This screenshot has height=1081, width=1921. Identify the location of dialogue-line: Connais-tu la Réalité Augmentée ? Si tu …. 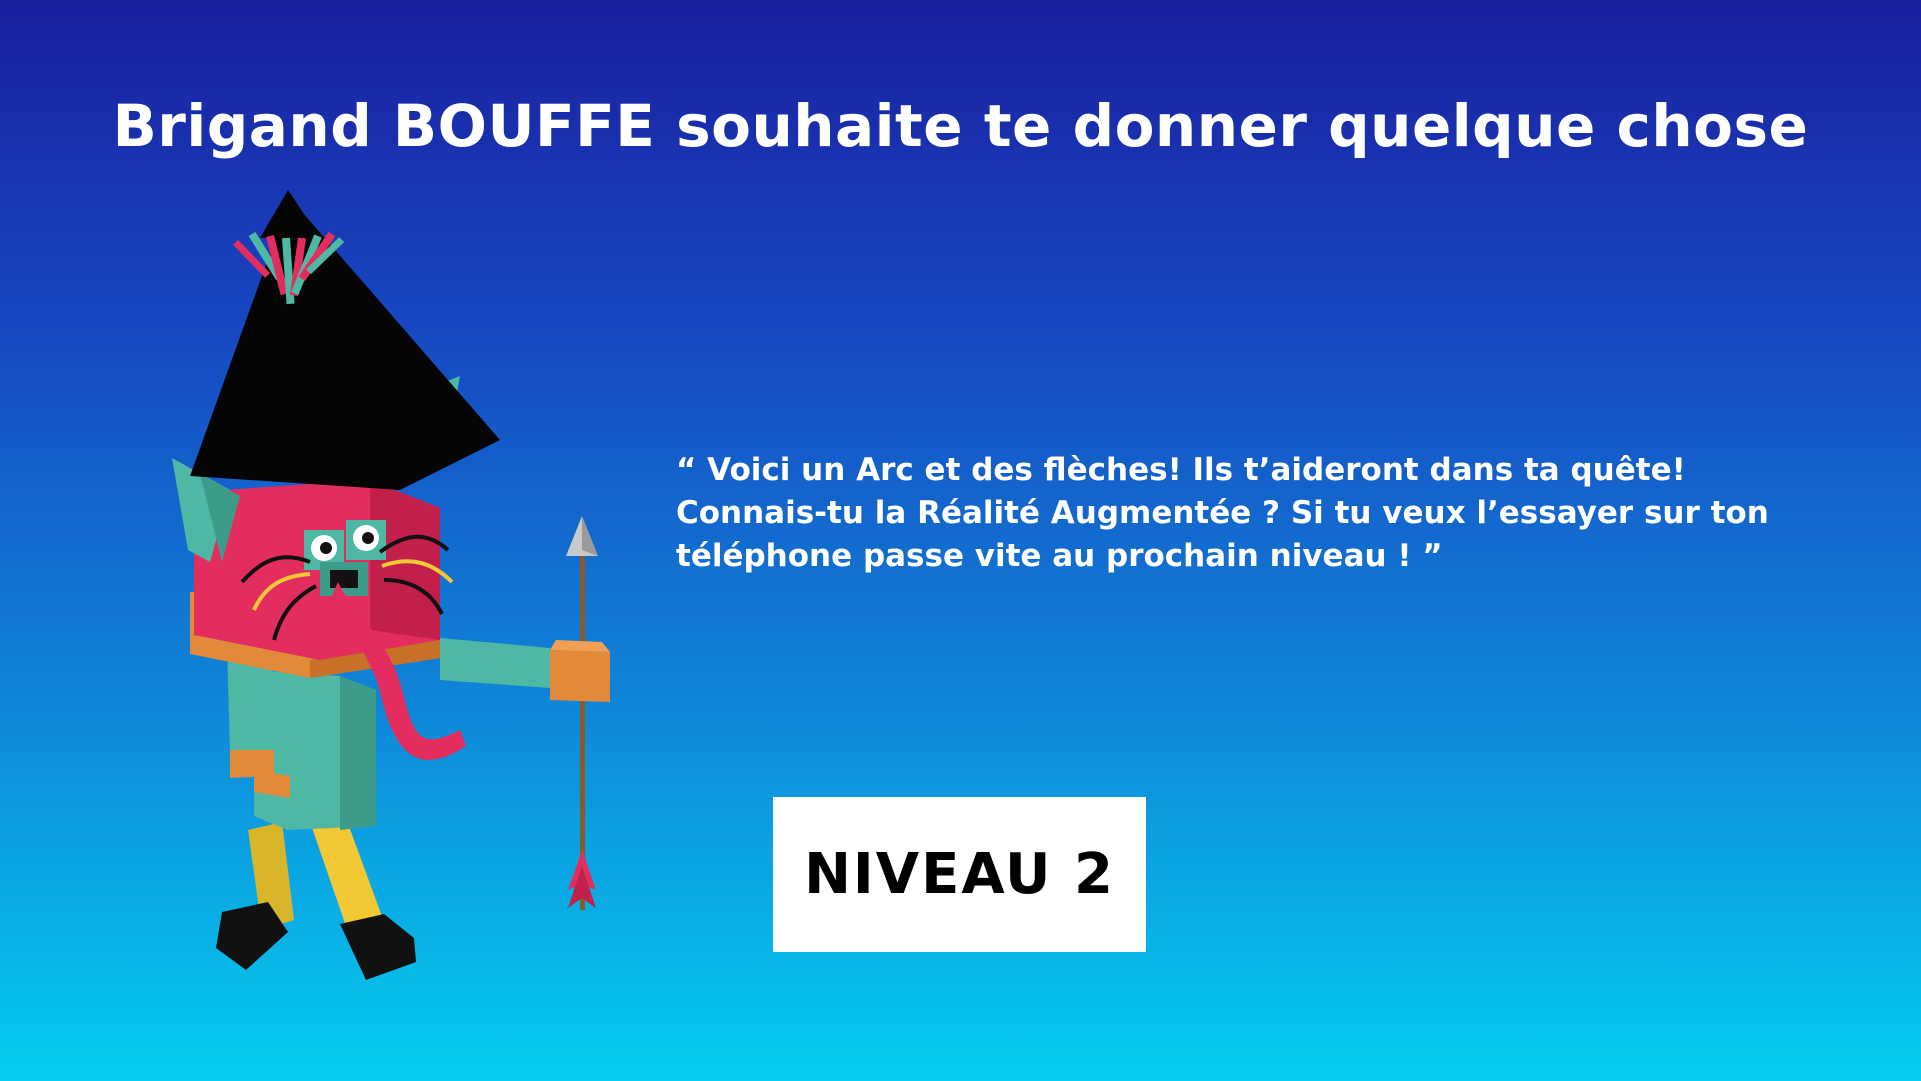
(1222, 513).